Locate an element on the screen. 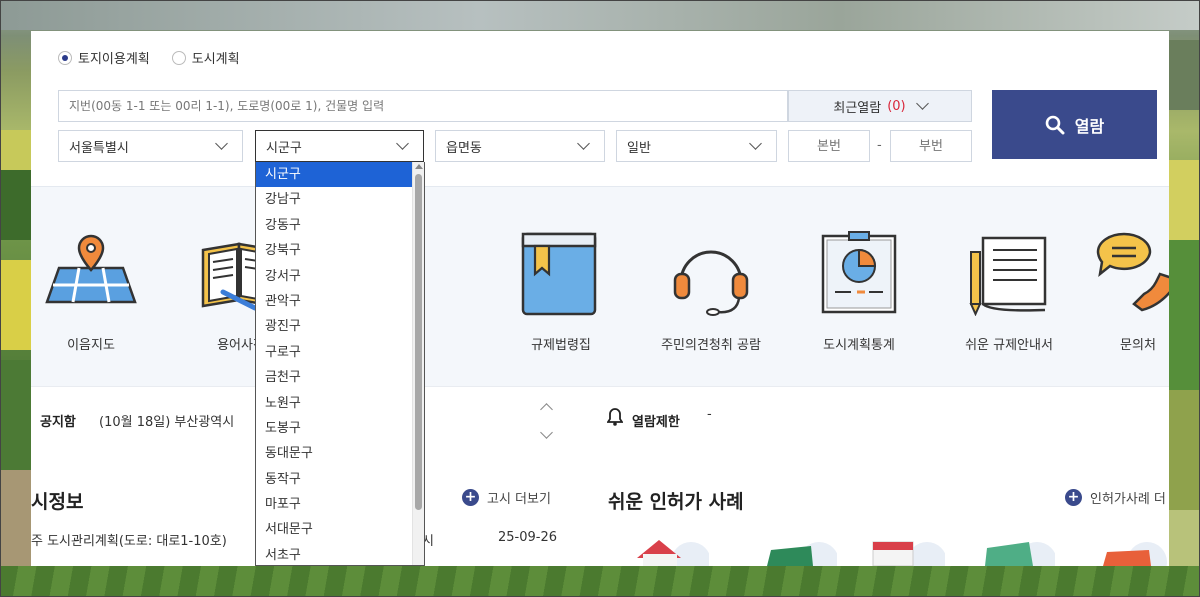 This screenshot has height=597, width=1200. quick-item-regulations: 규제법령집 is located at coordinates (561, 291).